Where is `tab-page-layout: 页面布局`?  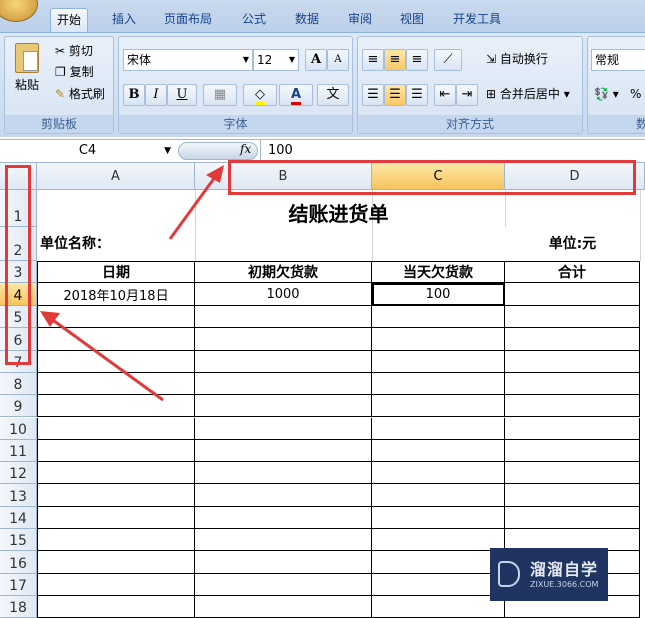 tab-page-layout: 页面布局 is located at coordinates (188, 20).